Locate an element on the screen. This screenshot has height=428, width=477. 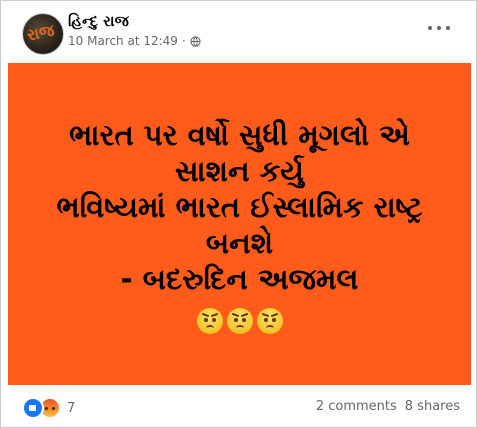
shares-link: 8 shares is located at coordinates (432, 406).